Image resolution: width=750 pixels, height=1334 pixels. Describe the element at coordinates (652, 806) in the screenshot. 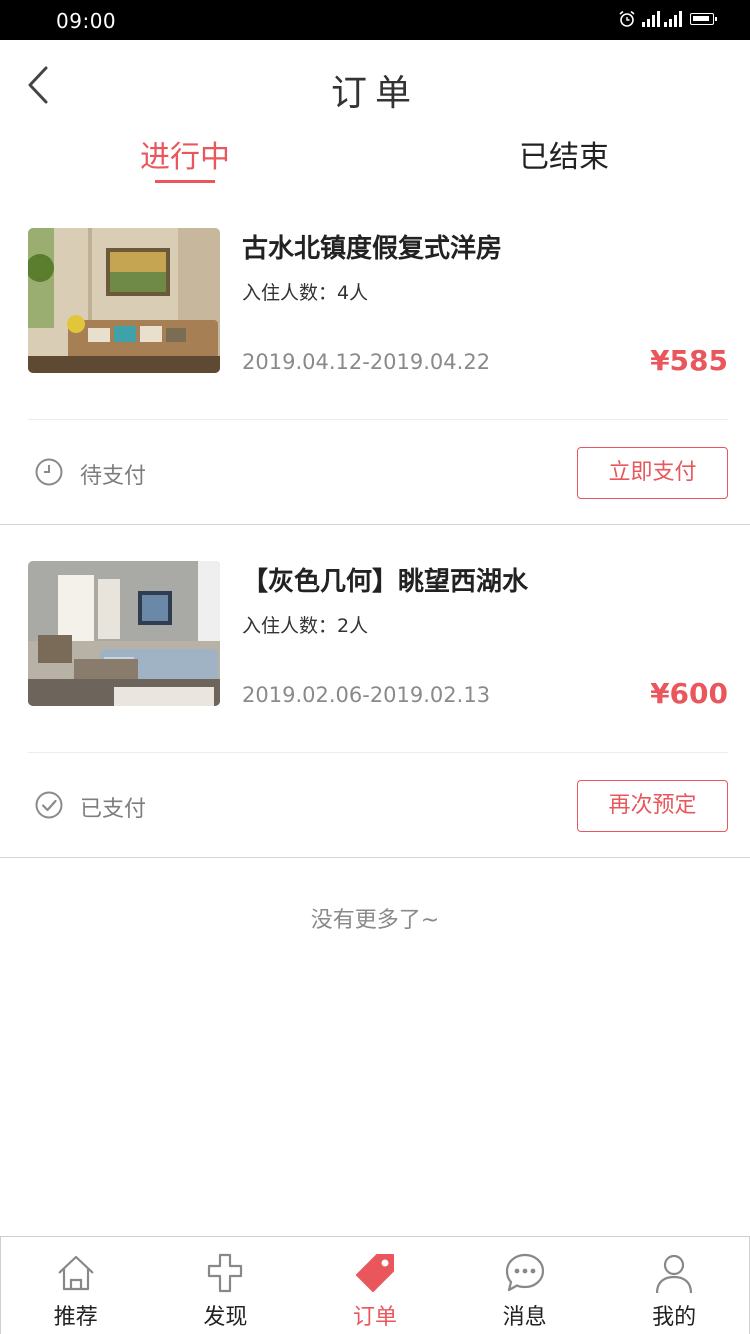

I see `book-again-button: 再次预定` at that location.